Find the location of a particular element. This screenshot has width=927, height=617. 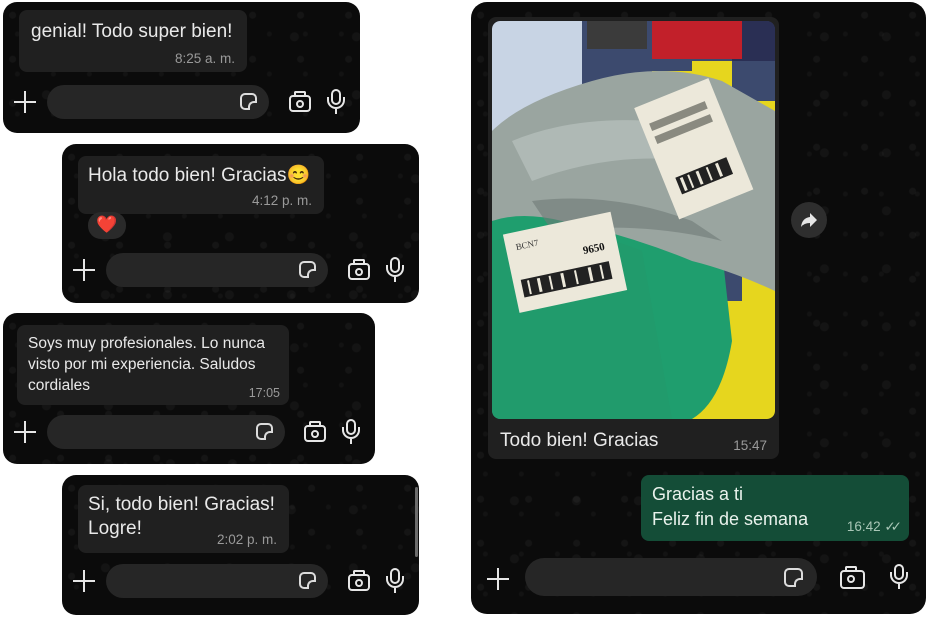

message-time: 16:42 ✓✓ is located at coordinates (874, 527).